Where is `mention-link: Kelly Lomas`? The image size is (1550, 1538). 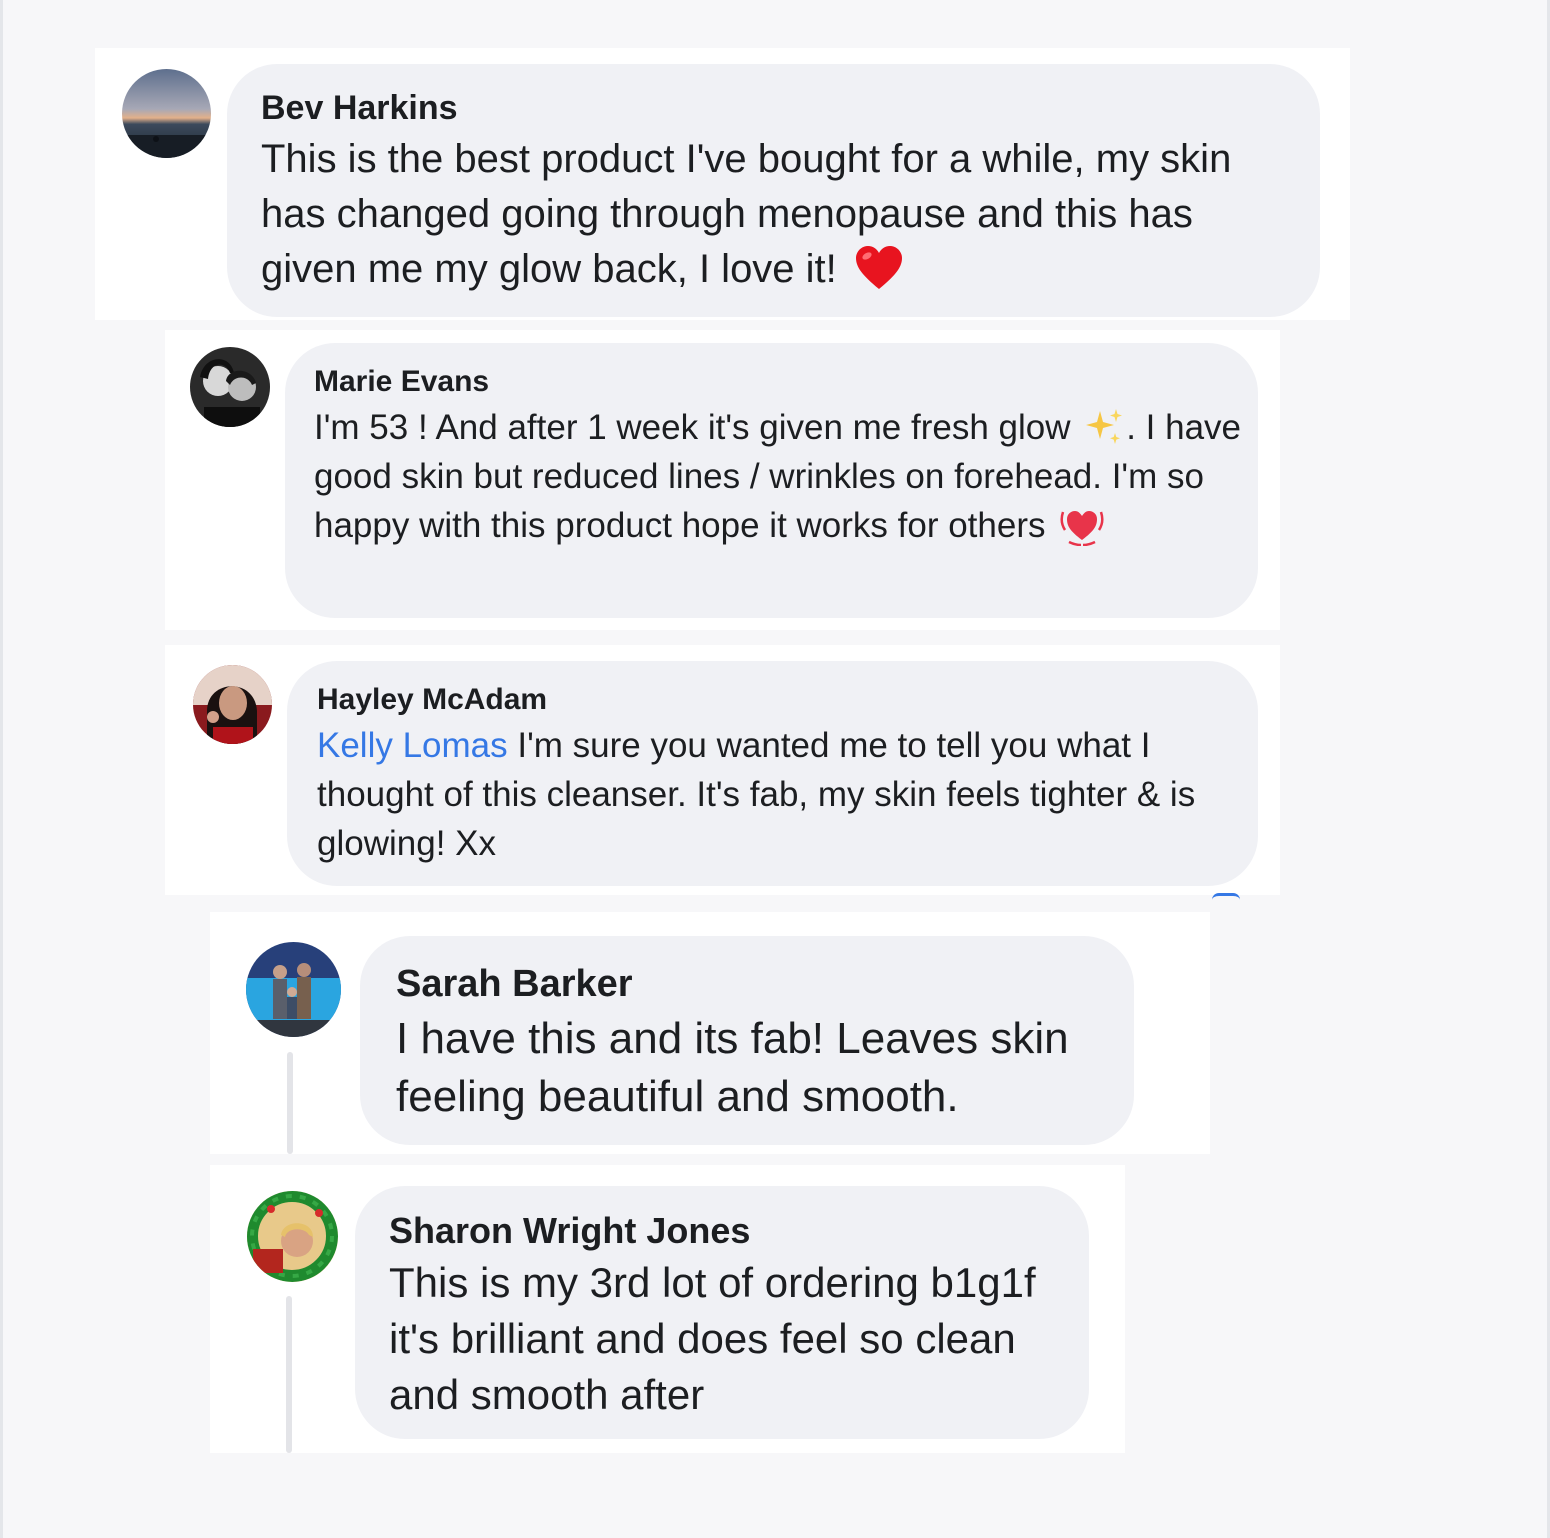
mention-link: Kelly Lomas is located at coordinates (412, 745).